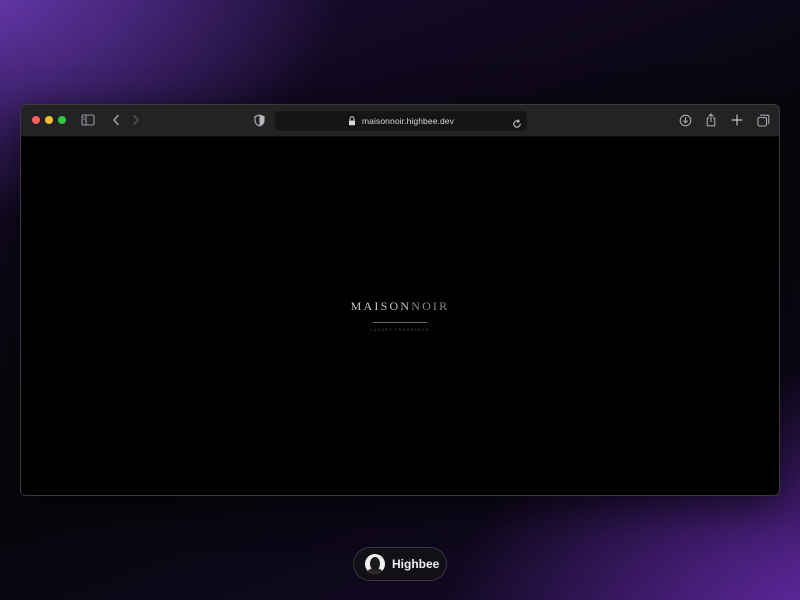  What do you see at coordinates (685, 120) in the screenshot?
I see `download-icon` at bounding box center [685, 120].